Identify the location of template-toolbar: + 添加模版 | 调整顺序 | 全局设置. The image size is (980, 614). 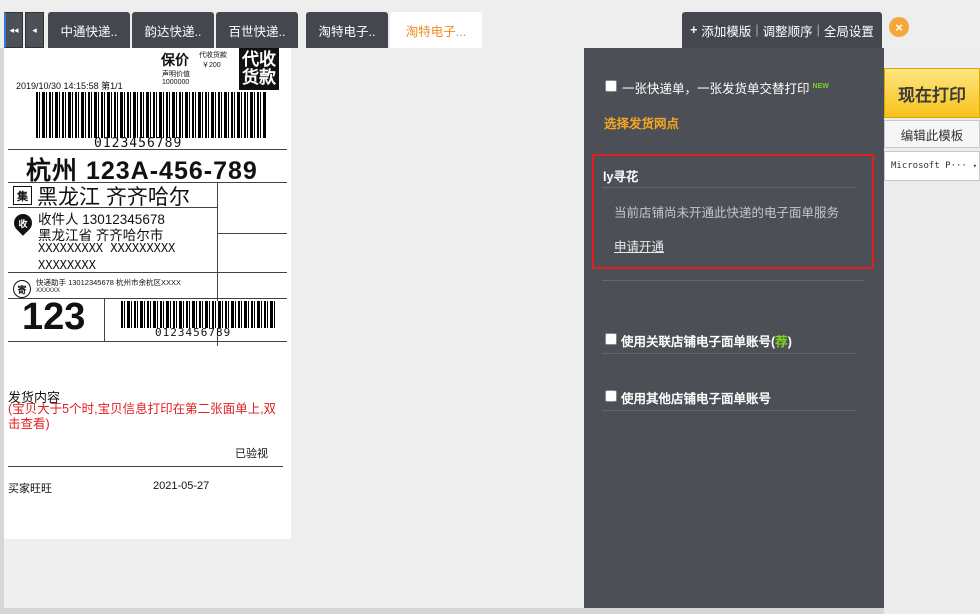
(782, 30).